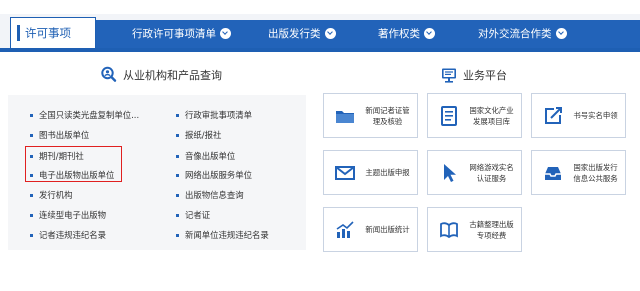 The height and width of the screenshot is (291, 640). I want to click on list-item-audio-video-unit: 音像出版单位, so click(205, 156).